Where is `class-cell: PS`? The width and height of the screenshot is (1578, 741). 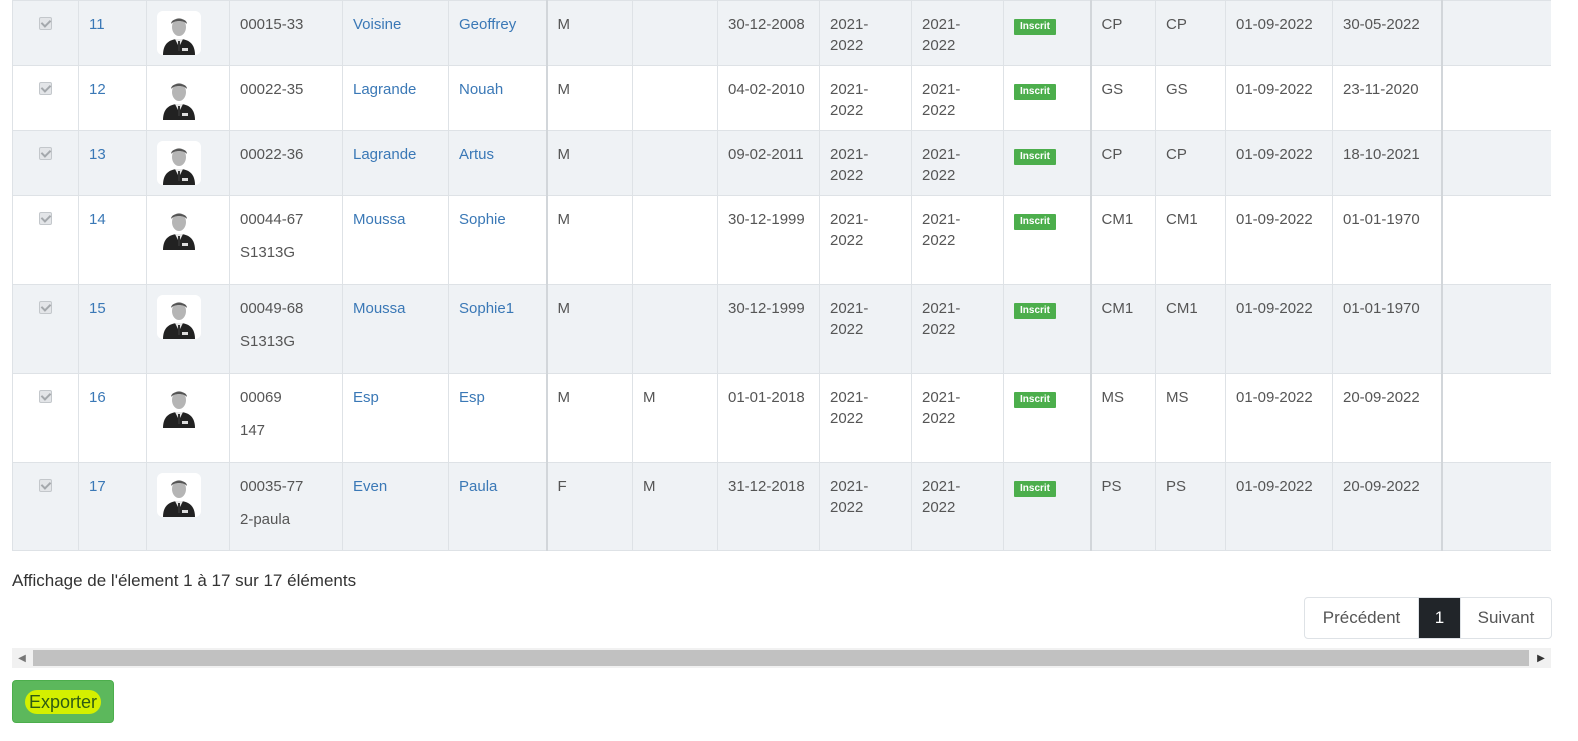
class-cell: PS is located at coordinates (1122, 506).